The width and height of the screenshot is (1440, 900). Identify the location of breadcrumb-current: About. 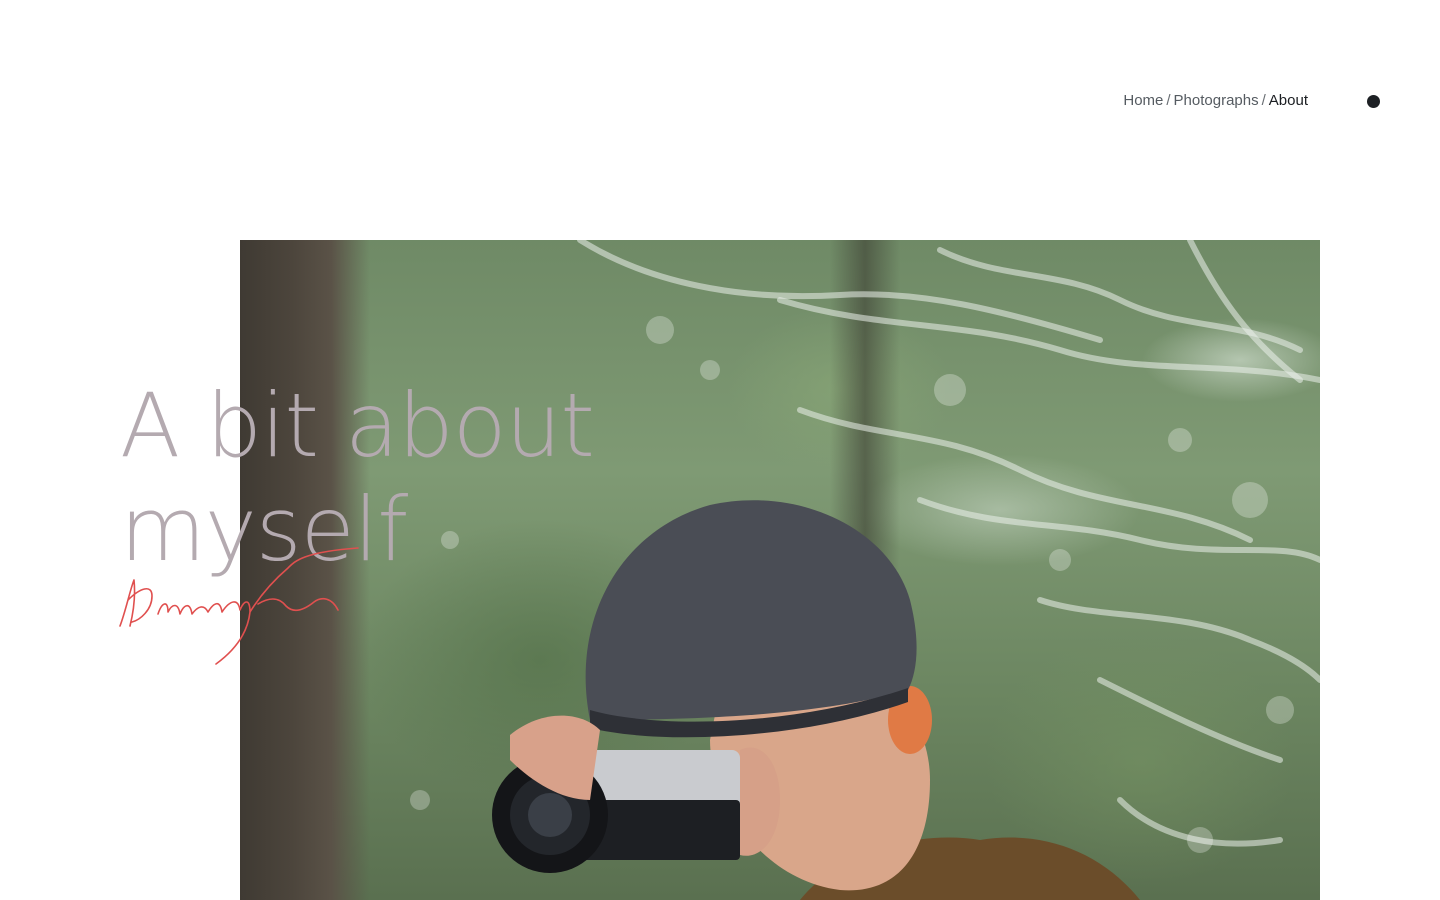
(1288, 100).